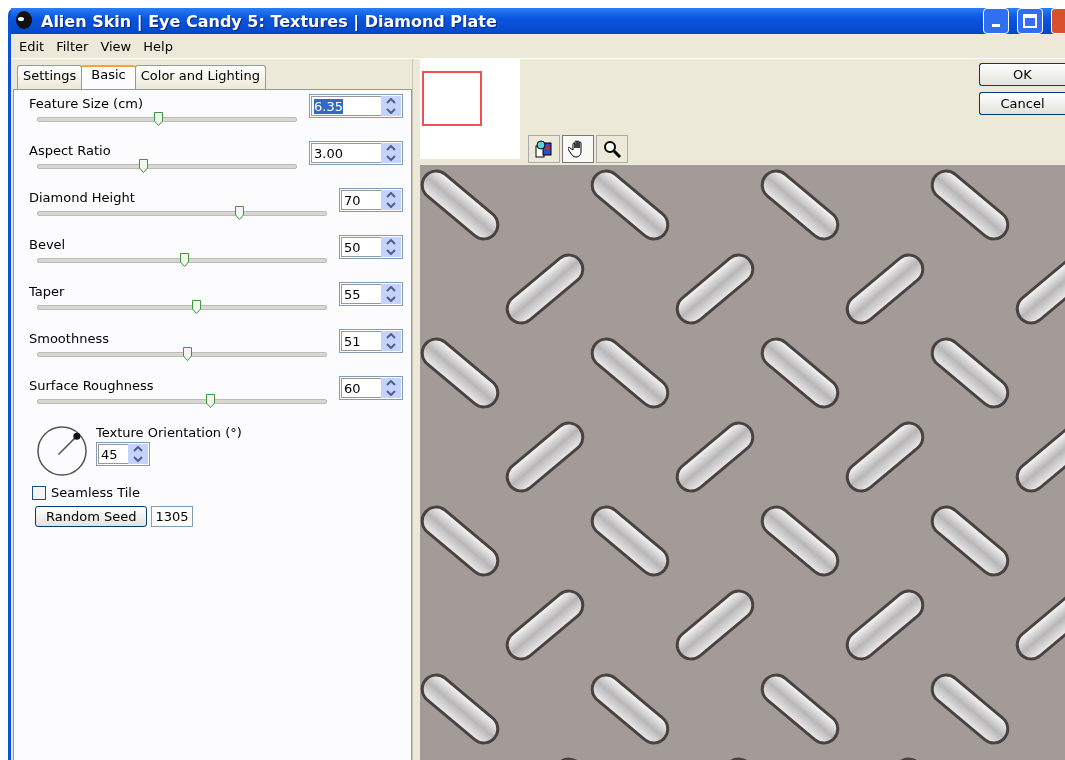 The width and height of the screenshot is (1065, 760). I want to click on spin-field: 55, so click(371, 294).